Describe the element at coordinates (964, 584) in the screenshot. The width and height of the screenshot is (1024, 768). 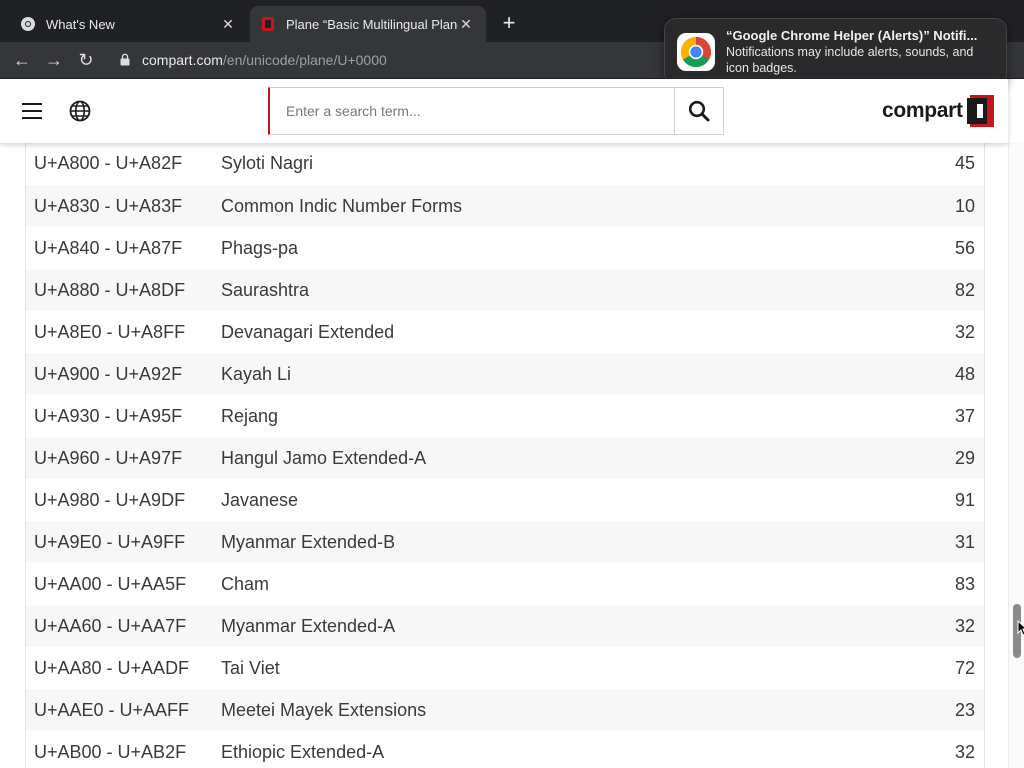
I see `block-char-count: 83` at that location.